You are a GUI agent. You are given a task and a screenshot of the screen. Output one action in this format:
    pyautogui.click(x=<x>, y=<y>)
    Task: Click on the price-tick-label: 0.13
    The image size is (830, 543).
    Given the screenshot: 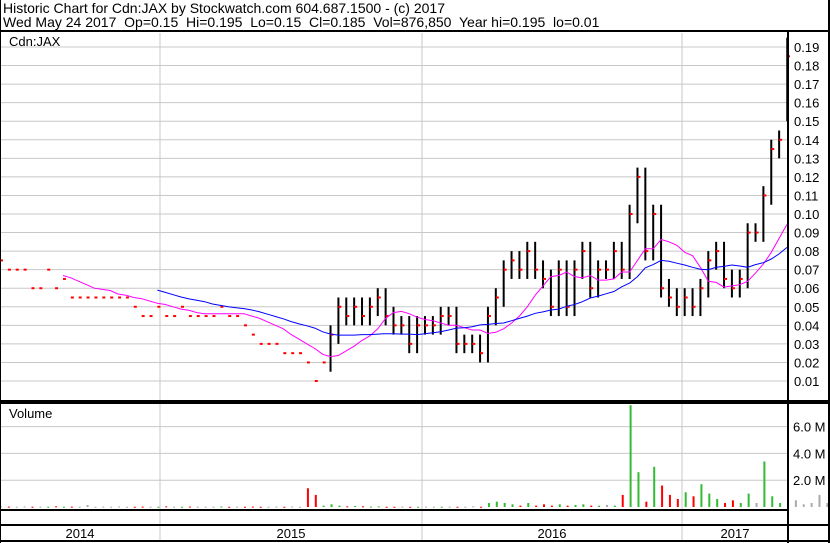 What is the action you would take?
    pyautogui.click(x=806, y=158)
    